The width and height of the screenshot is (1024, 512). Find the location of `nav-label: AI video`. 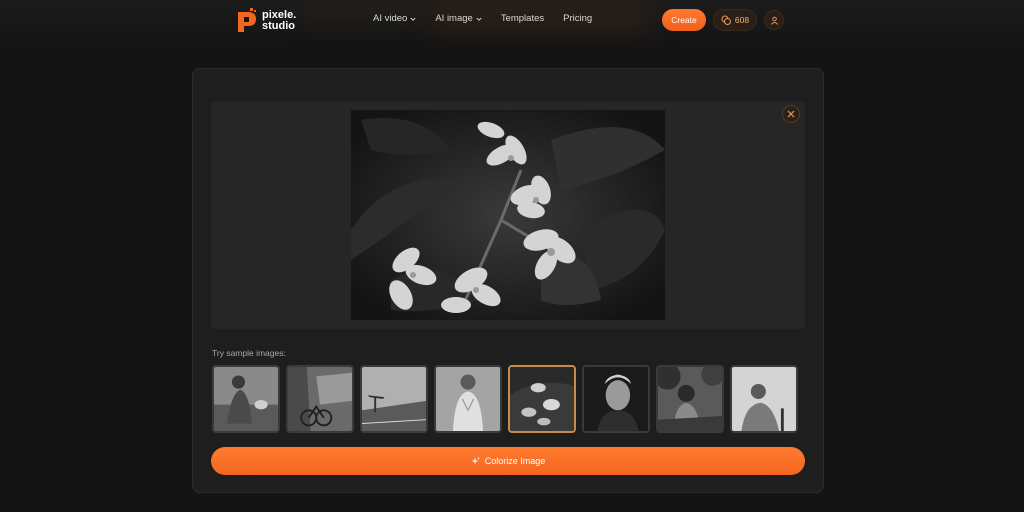

nav-label: AI video is located at coordinates (390, 18).